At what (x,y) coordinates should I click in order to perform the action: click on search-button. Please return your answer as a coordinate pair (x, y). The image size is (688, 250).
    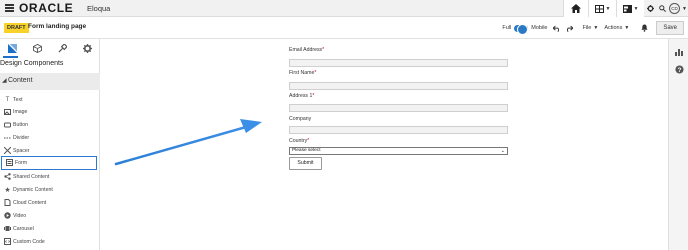
    Looking at the image, I should click on (662, 8).